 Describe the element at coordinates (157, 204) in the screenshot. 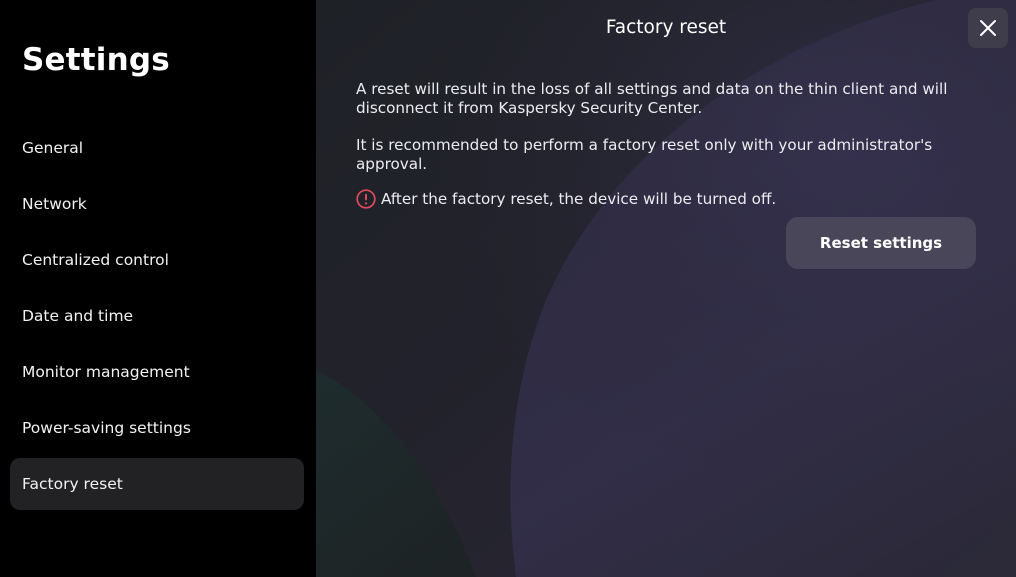

I see `sidebar-item-network: Network` at that location.